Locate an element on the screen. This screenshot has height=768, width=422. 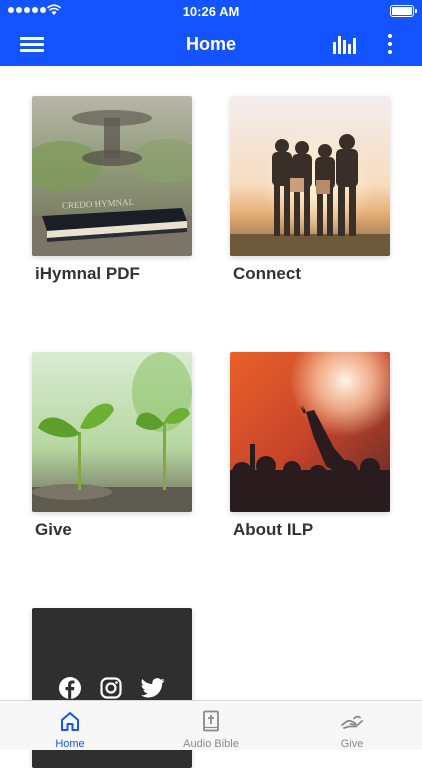
more-options-icon is located at coordinates (390, 44).